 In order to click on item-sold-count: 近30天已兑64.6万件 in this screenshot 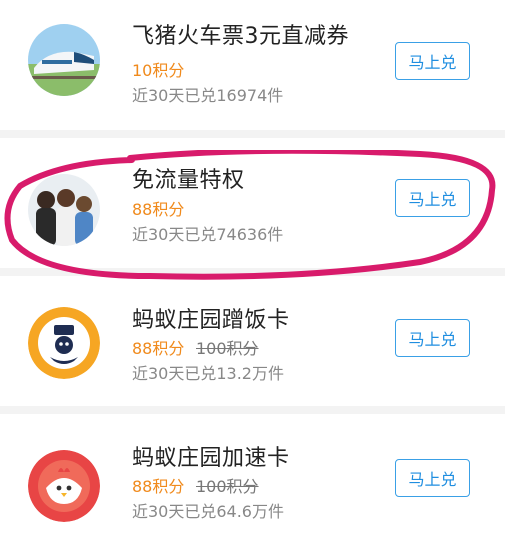, I will do `click(208, 511)`.